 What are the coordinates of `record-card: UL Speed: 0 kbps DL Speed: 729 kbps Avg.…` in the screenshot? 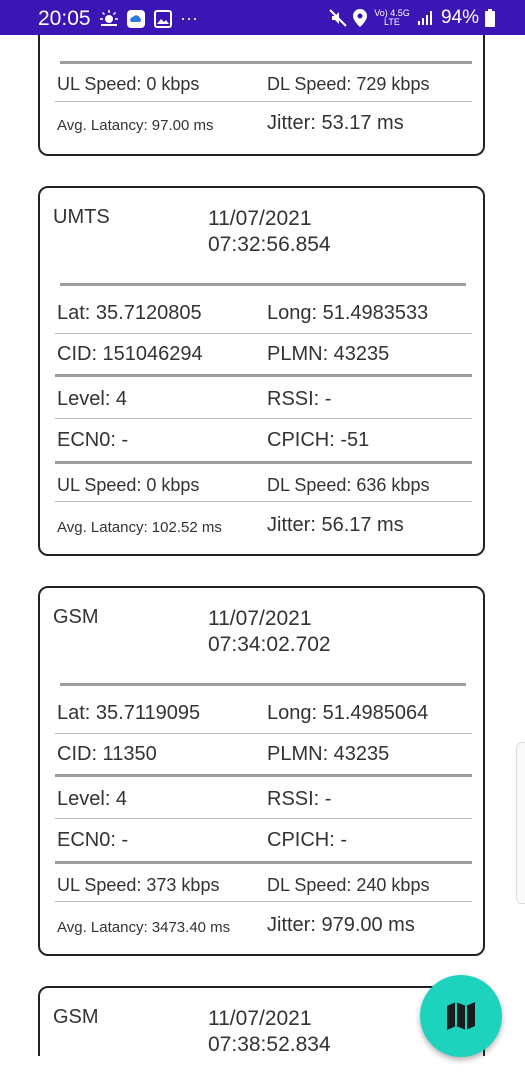 It's located at (261, 95).